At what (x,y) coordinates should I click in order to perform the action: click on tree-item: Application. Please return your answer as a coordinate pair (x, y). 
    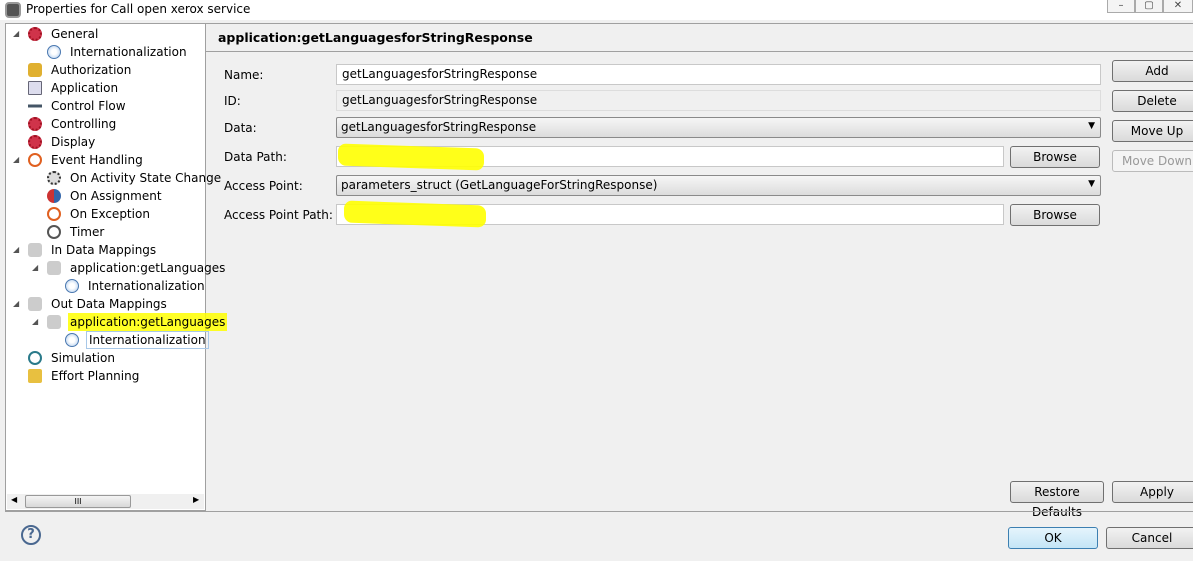
    Looking at the image, I should click on (105, 88).